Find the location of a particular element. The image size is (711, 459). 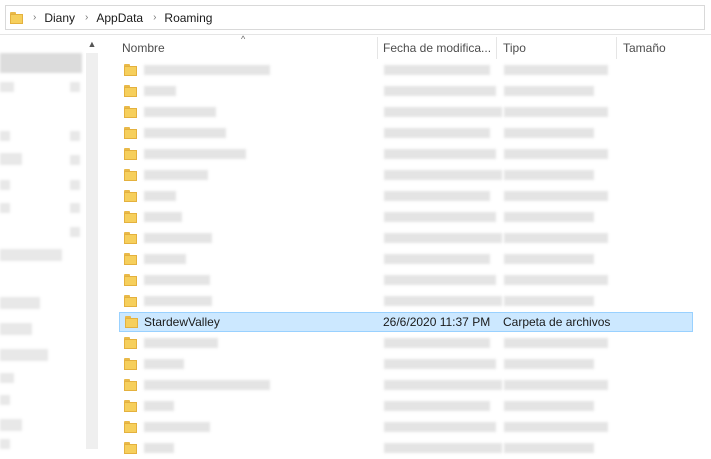

breadcrumb-roaming: Roaming is located at coordinates (188, 18).